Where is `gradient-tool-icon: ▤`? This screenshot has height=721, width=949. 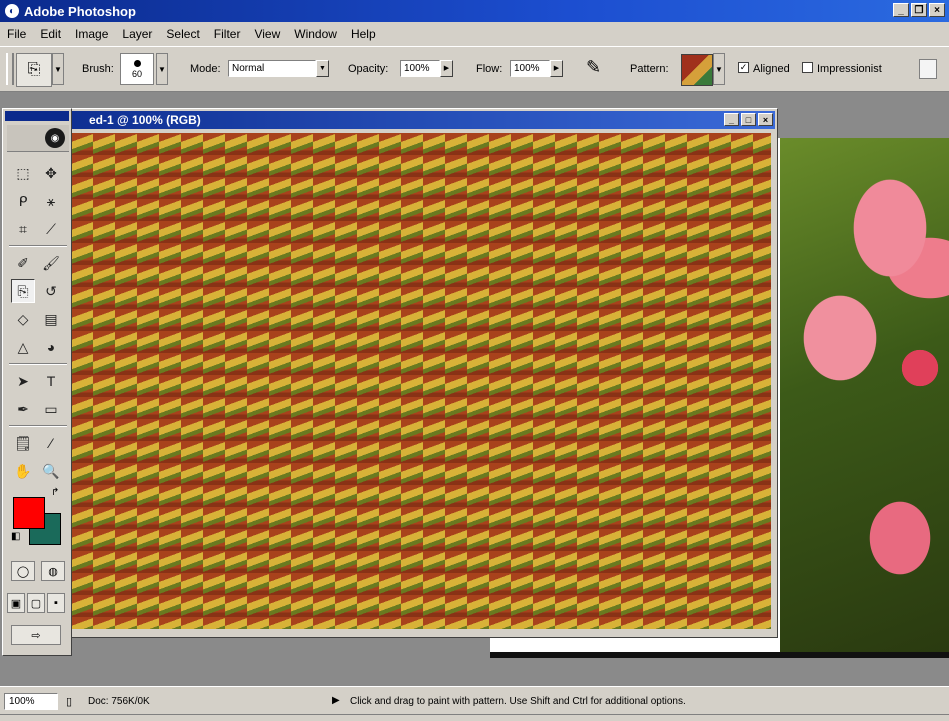 gradient-tool-icon: ▤ is located at coordinates (51, 319).